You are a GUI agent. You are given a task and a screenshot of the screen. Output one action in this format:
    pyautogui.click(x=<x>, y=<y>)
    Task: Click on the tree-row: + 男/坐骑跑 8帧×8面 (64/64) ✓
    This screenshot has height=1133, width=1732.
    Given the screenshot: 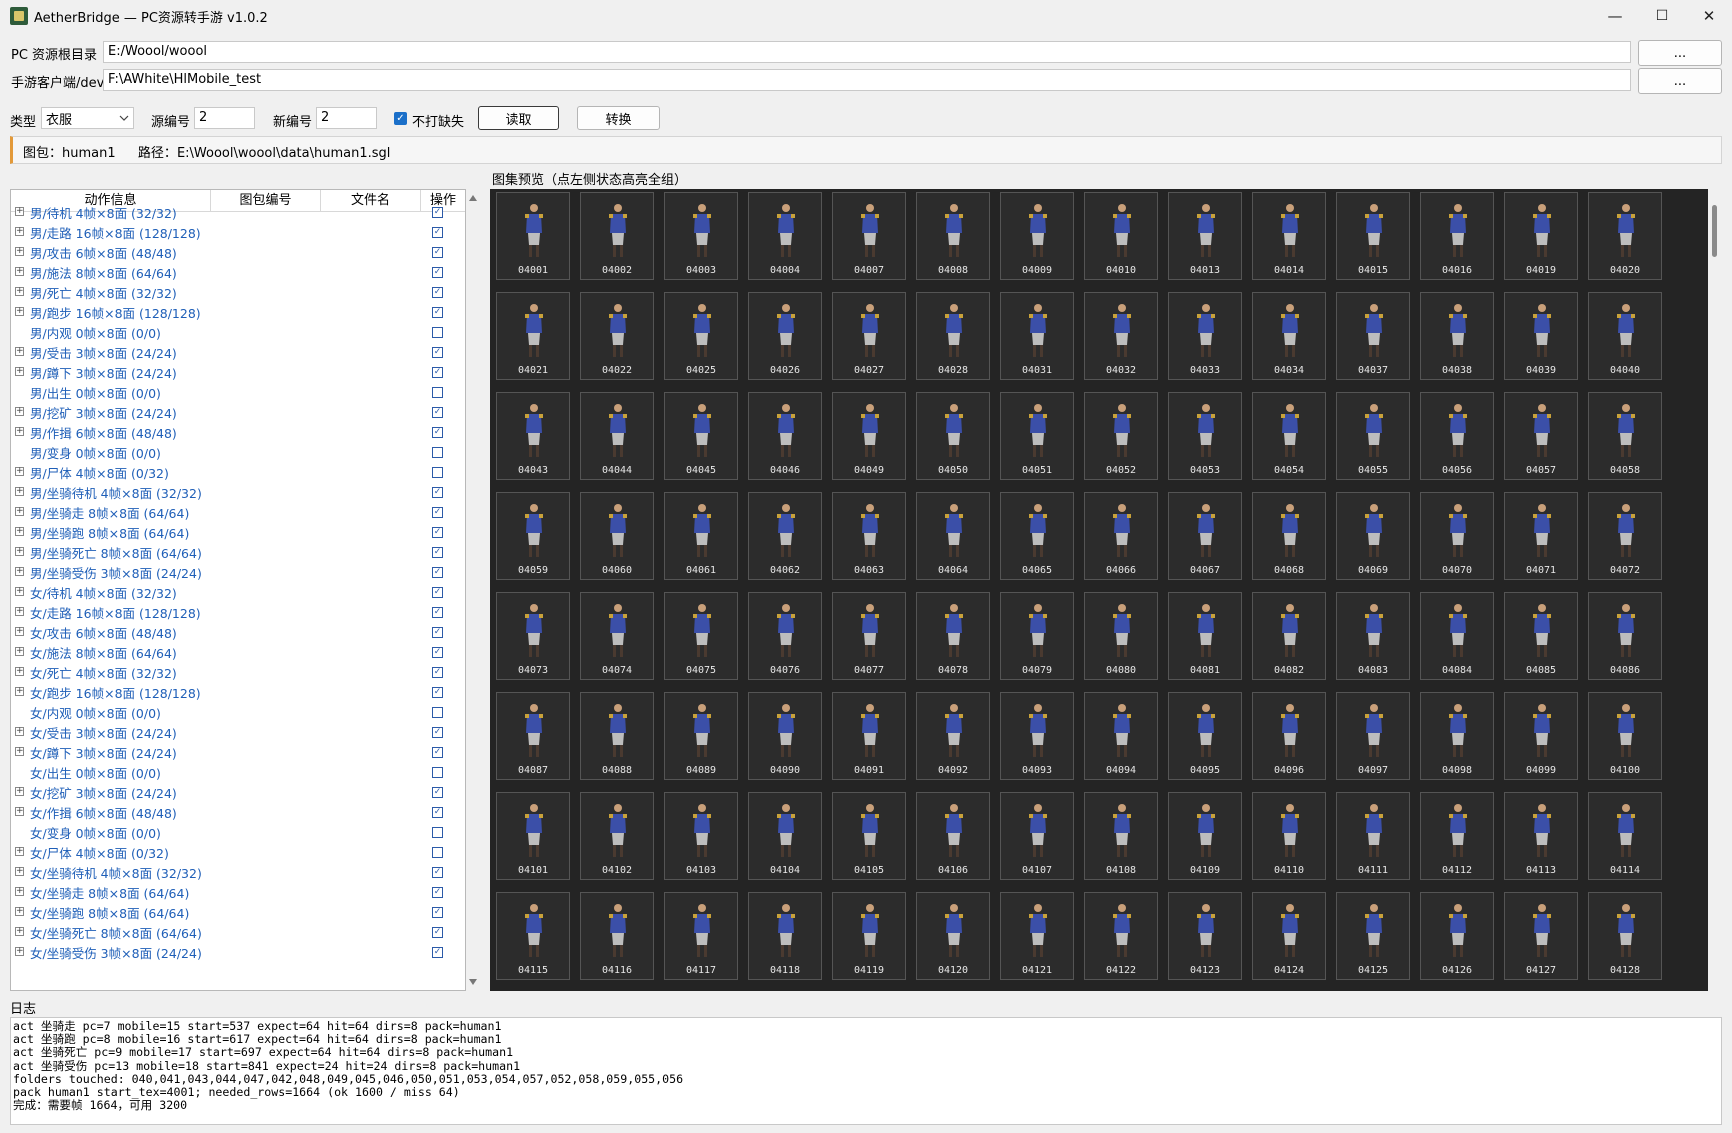 What is the action you would take?
    pyautogui.click(x=238, y=532)
    